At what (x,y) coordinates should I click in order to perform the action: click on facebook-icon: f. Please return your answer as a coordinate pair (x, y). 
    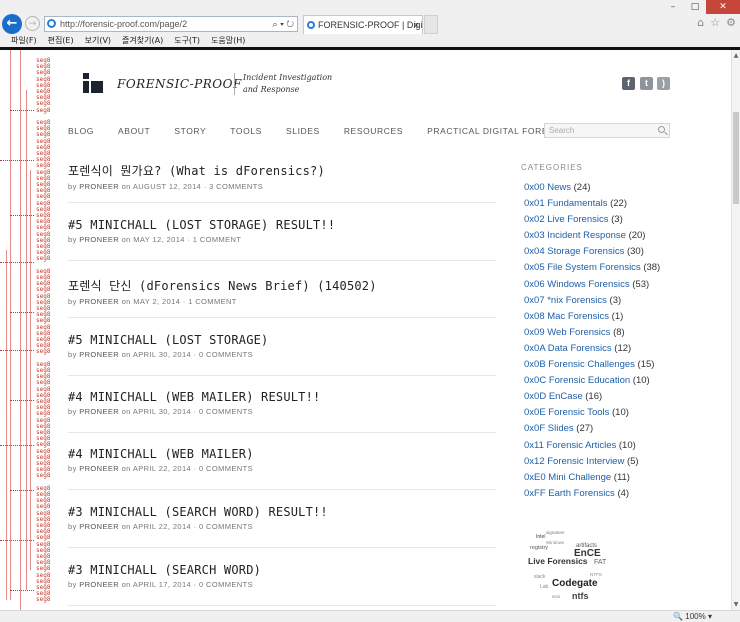
    Looking at the image, I should click on (628, 83).